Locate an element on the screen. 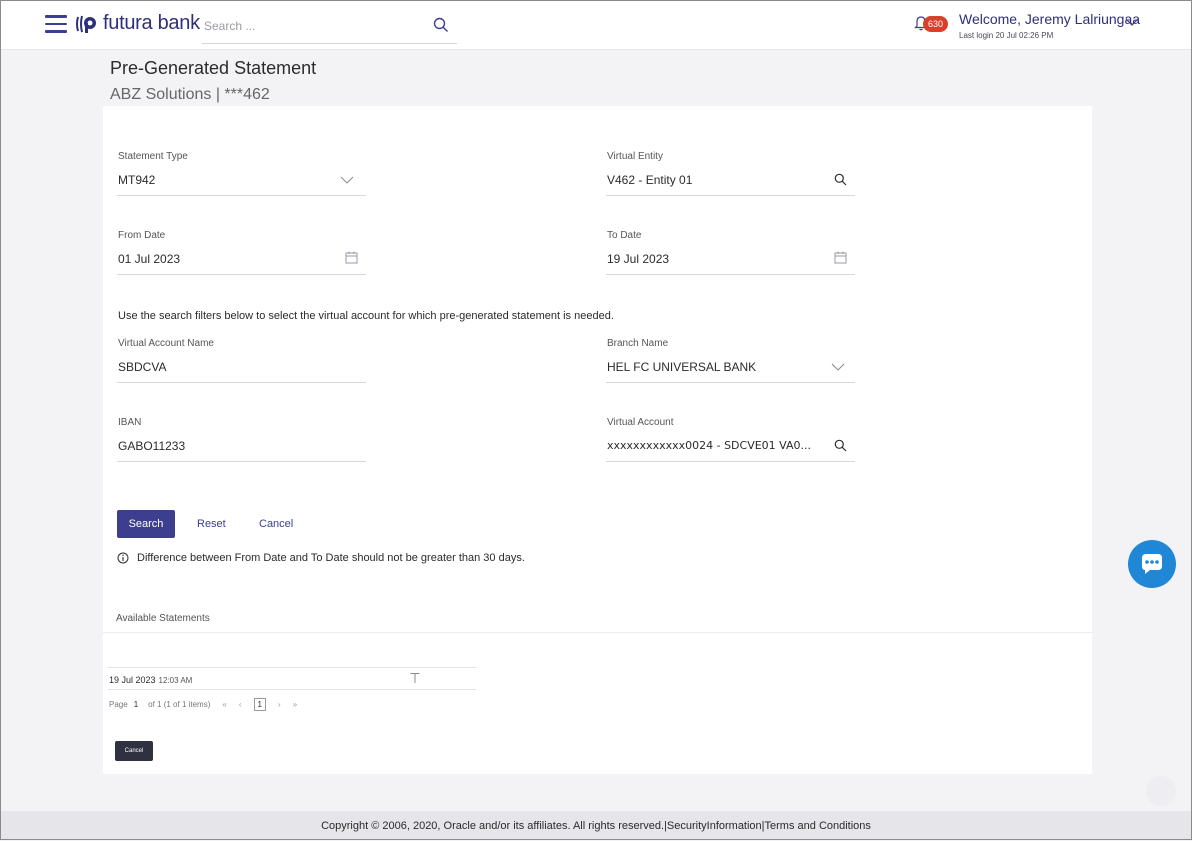 This screenshot has width=1192, height=841. page-number: 1 is located at coordinates (136, 704).